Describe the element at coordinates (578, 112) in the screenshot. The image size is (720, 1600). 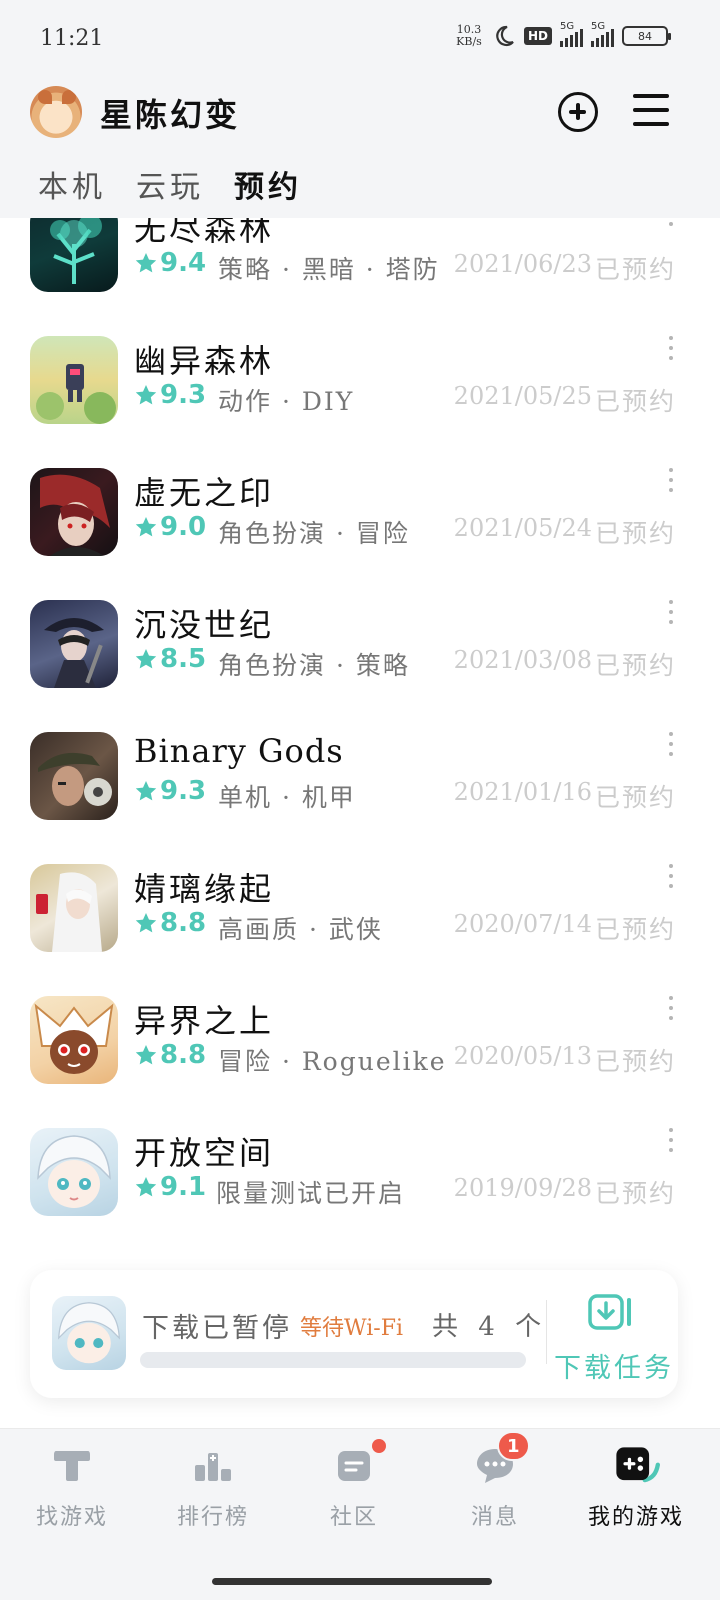
I see `add-button` at that location.